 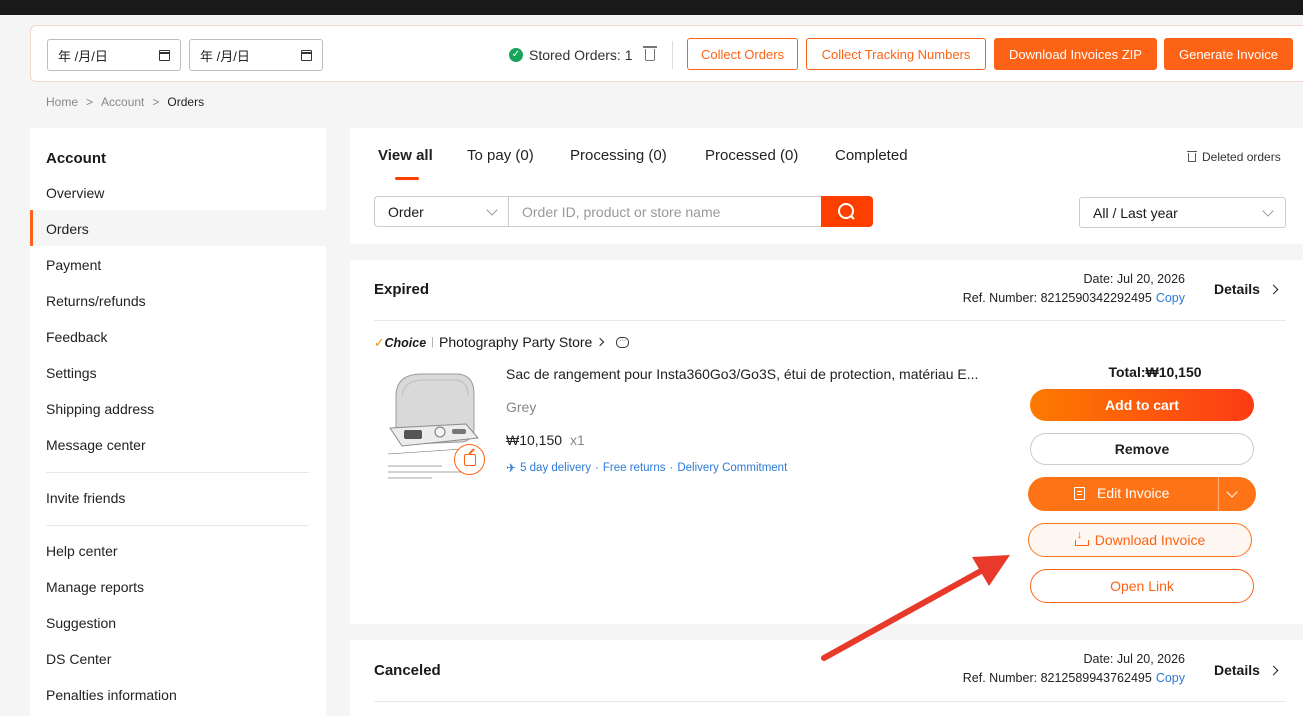 I want to click on order-ref-number: Ref. Number: 8212589943762495, so click(x=1057, y=678).